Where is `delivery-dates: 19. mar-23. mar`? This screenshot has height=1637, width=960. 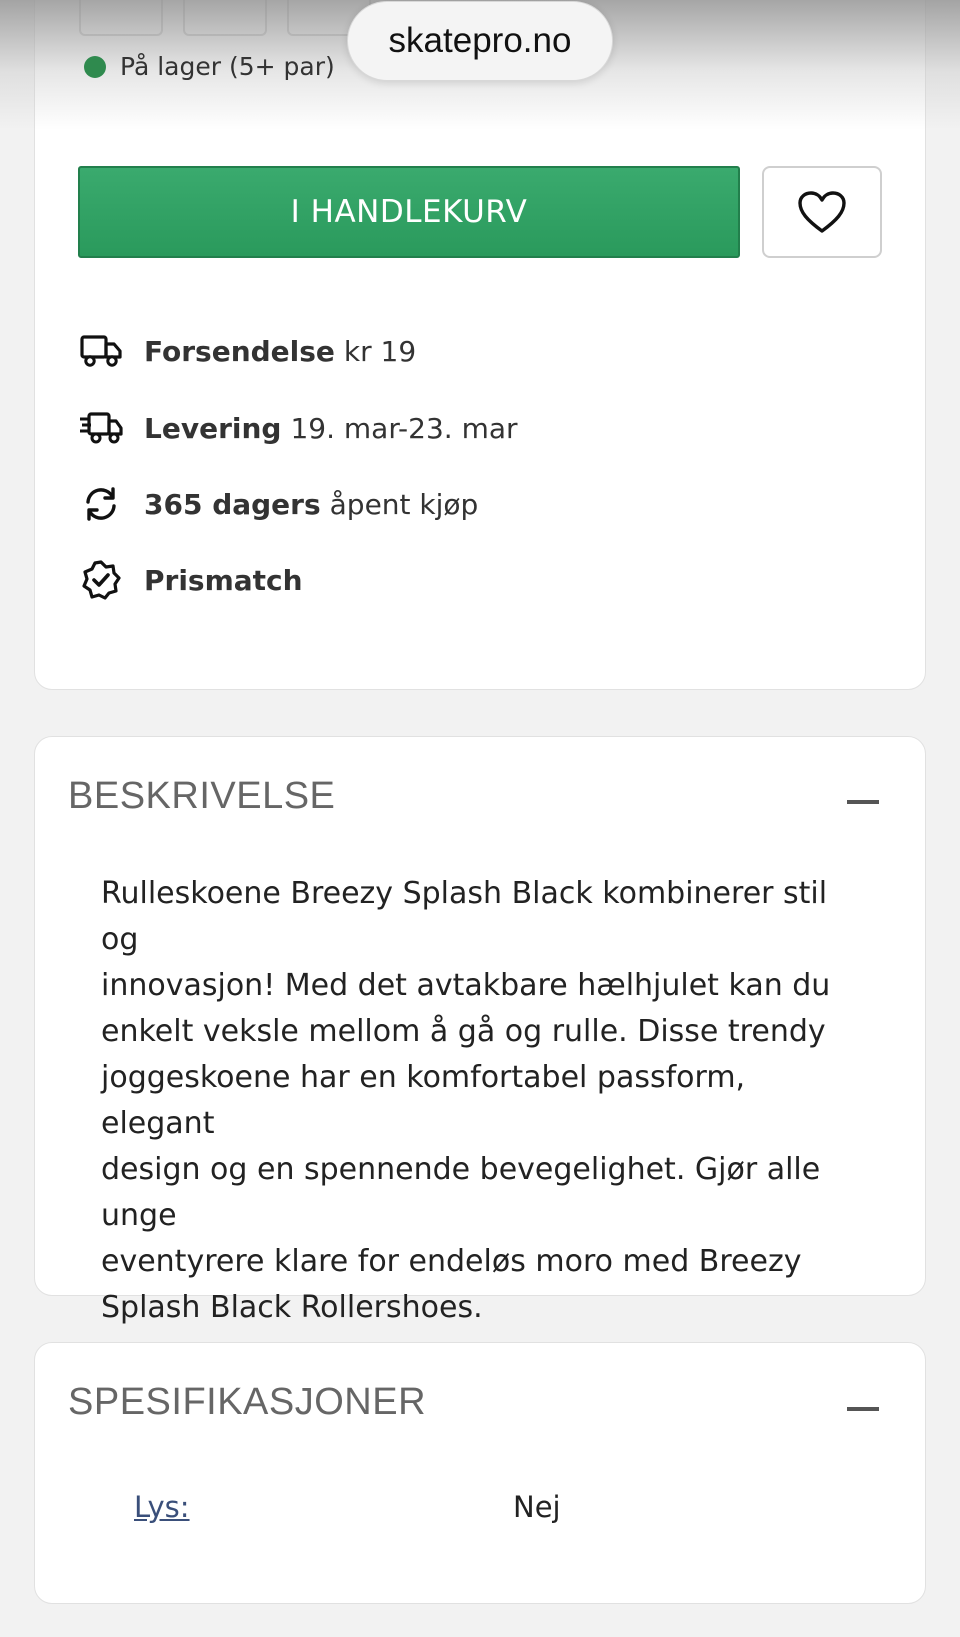
delivery-dates: 19. mar-23. mar is located at coordinates (404, 428).